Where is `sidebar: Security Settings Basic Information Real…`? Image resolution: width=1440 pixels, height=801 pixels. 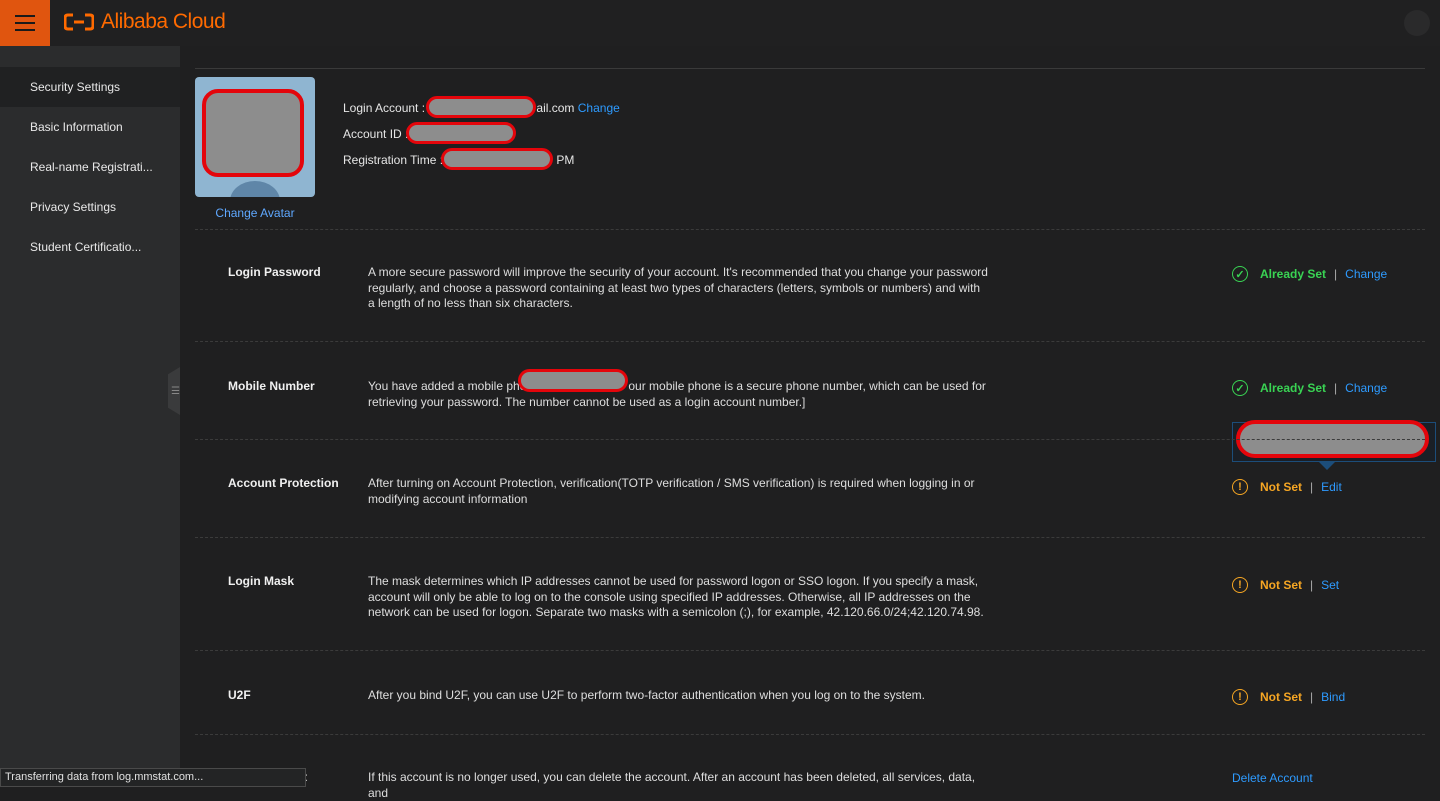 sidebar: Security Settings Basic Information Real… is located at coordinates (90, 416).